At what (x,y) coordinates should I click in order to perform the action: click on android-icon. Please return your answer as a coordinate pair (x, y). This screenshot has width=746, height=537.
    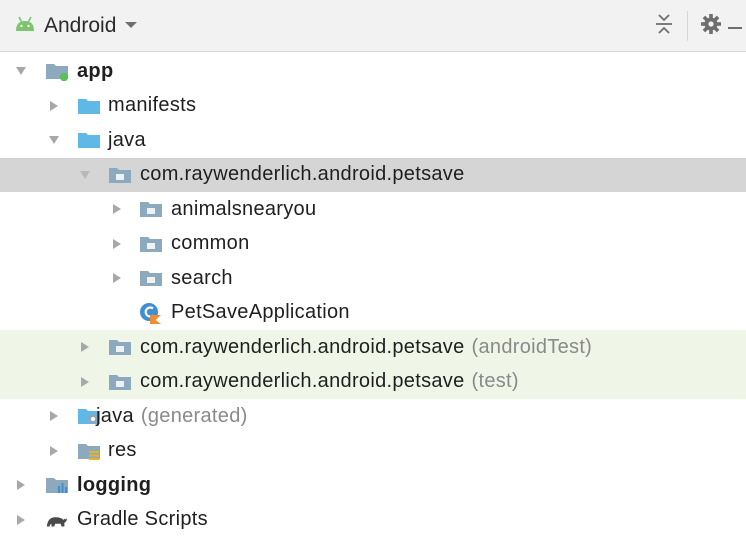
    Looking at the image, I should click on (25, 26).